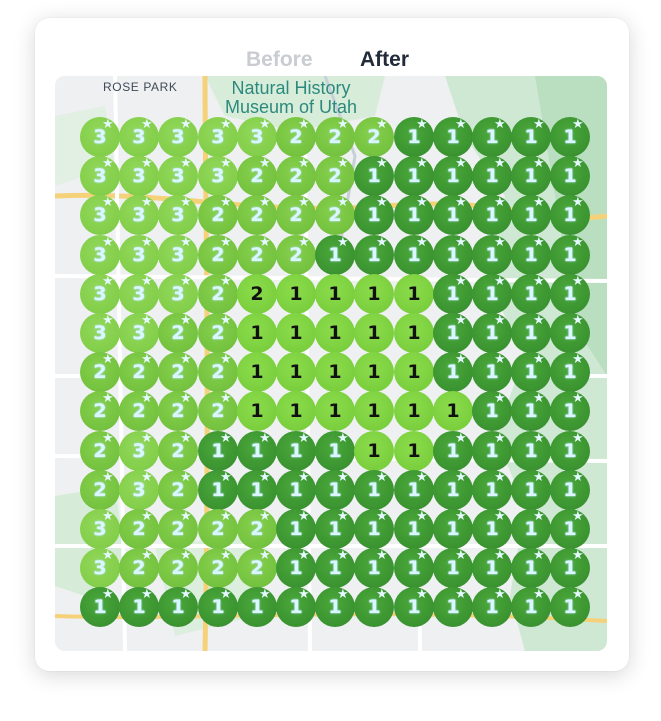  Describe the element at coordinates (279, 60) in the screenshot. I see `tab-before: Before` at that location.